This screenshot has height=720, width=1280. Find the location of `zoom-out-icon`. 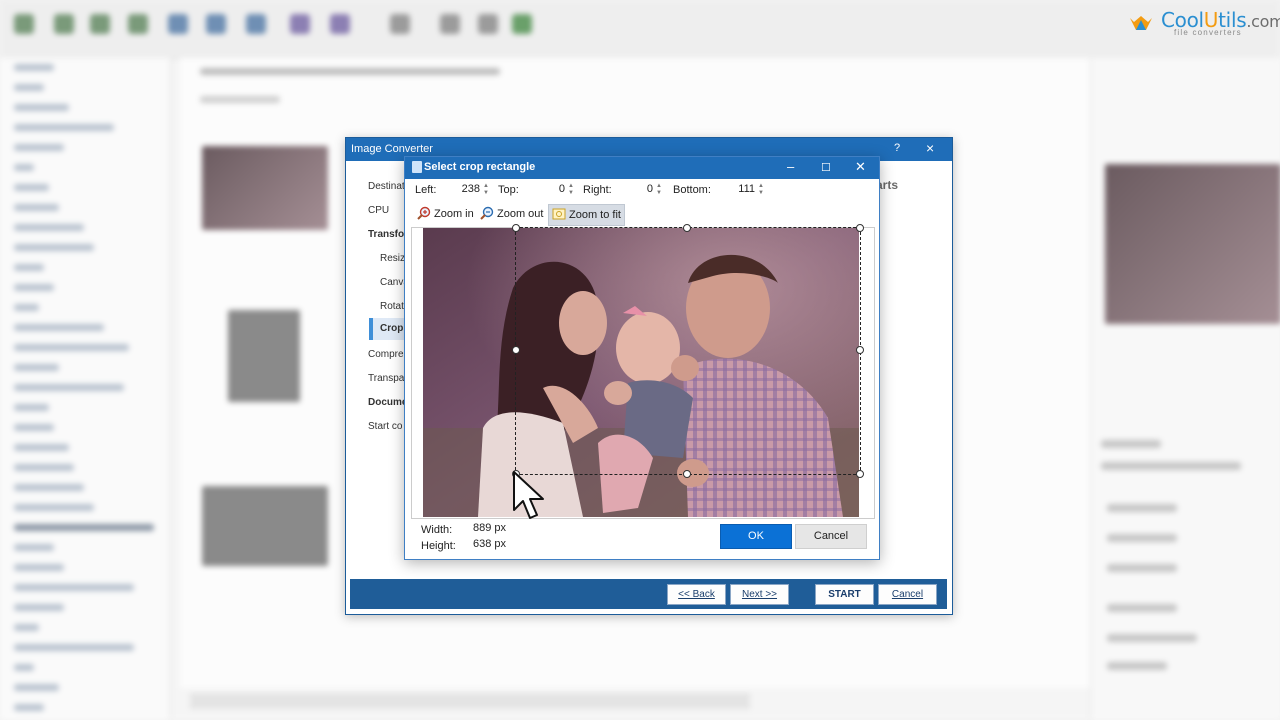

zoom-out-icon is located at coordinates (487, 213).